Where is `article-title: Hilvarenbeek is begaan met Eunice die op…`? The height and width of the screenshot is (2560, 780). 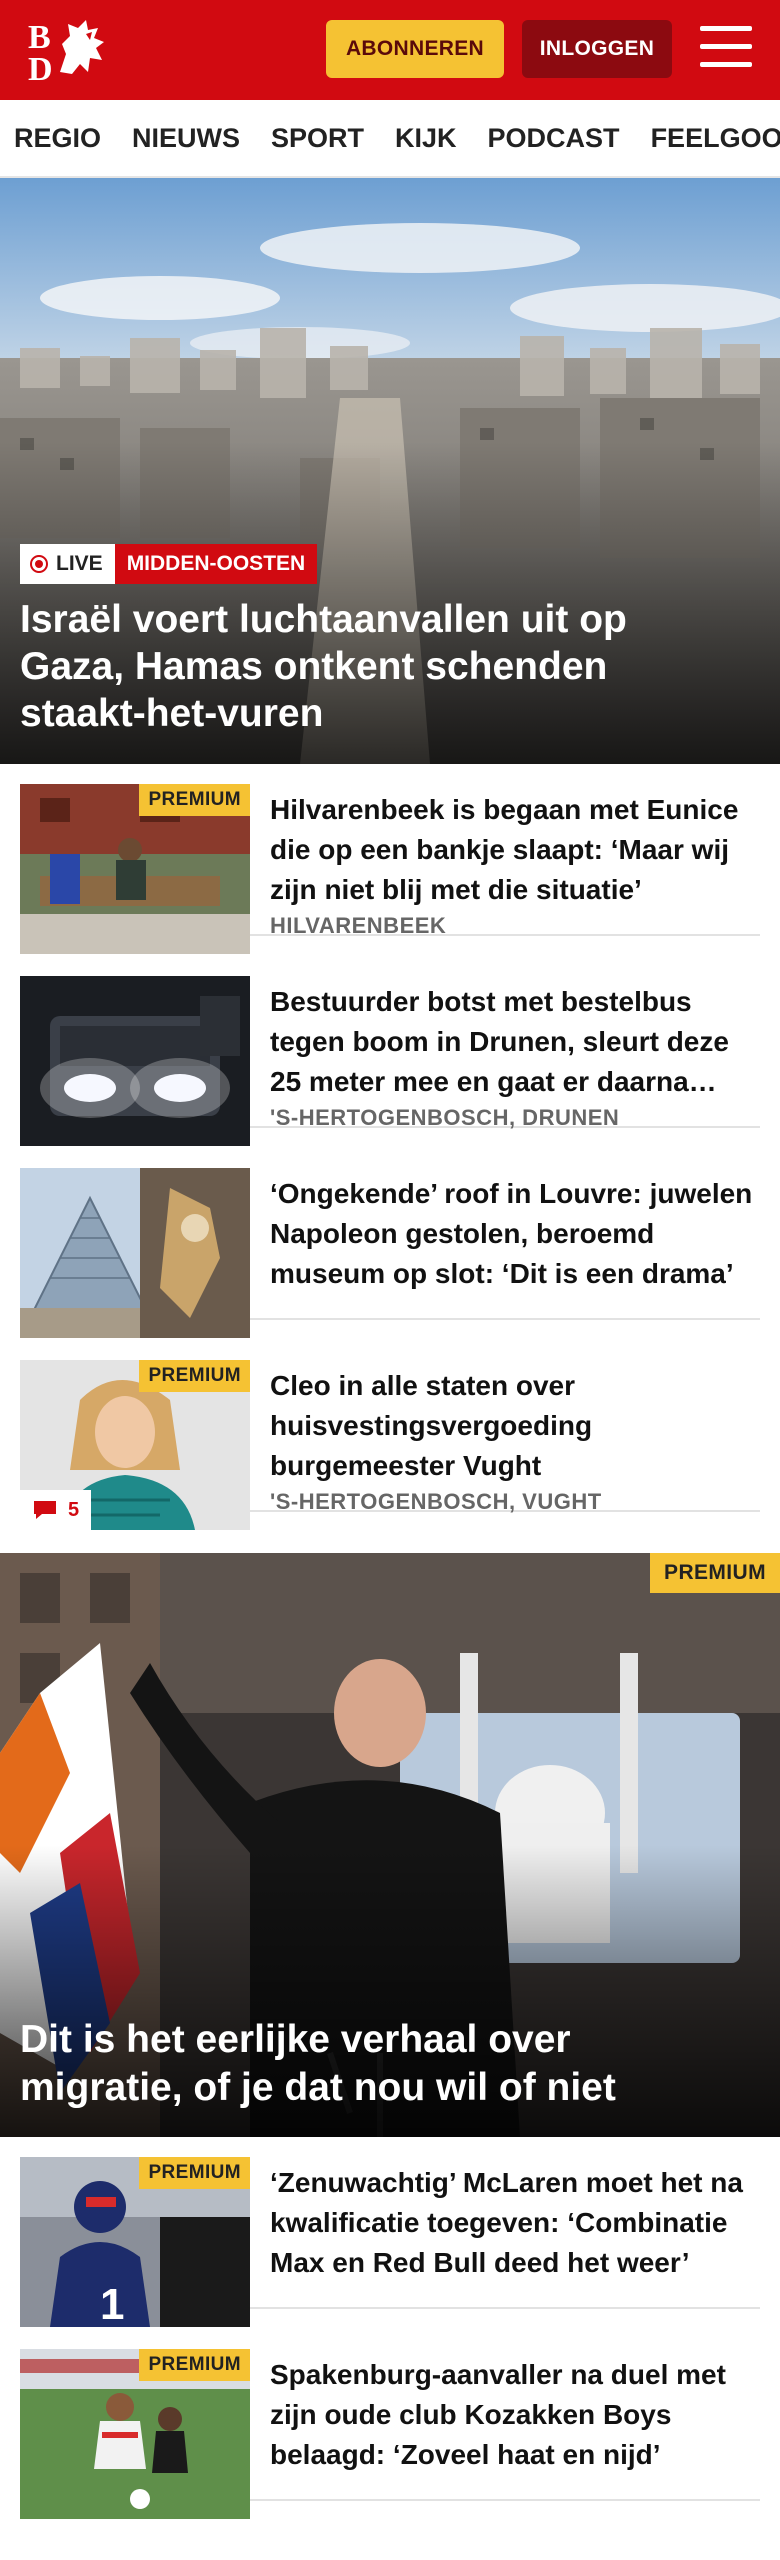 article-title: Hilvarenbeek is begaan met Eunice die op… is located at coordinates (515, 850).